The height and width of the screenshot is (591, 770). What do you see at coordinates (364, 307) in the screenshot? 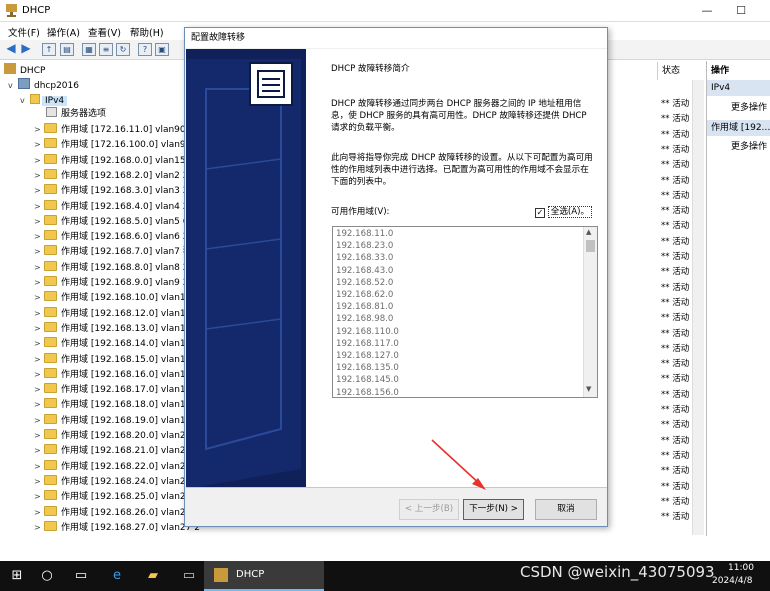
I see `scope-list-item: 192.168.81.0` at bounding box center [364, 307].